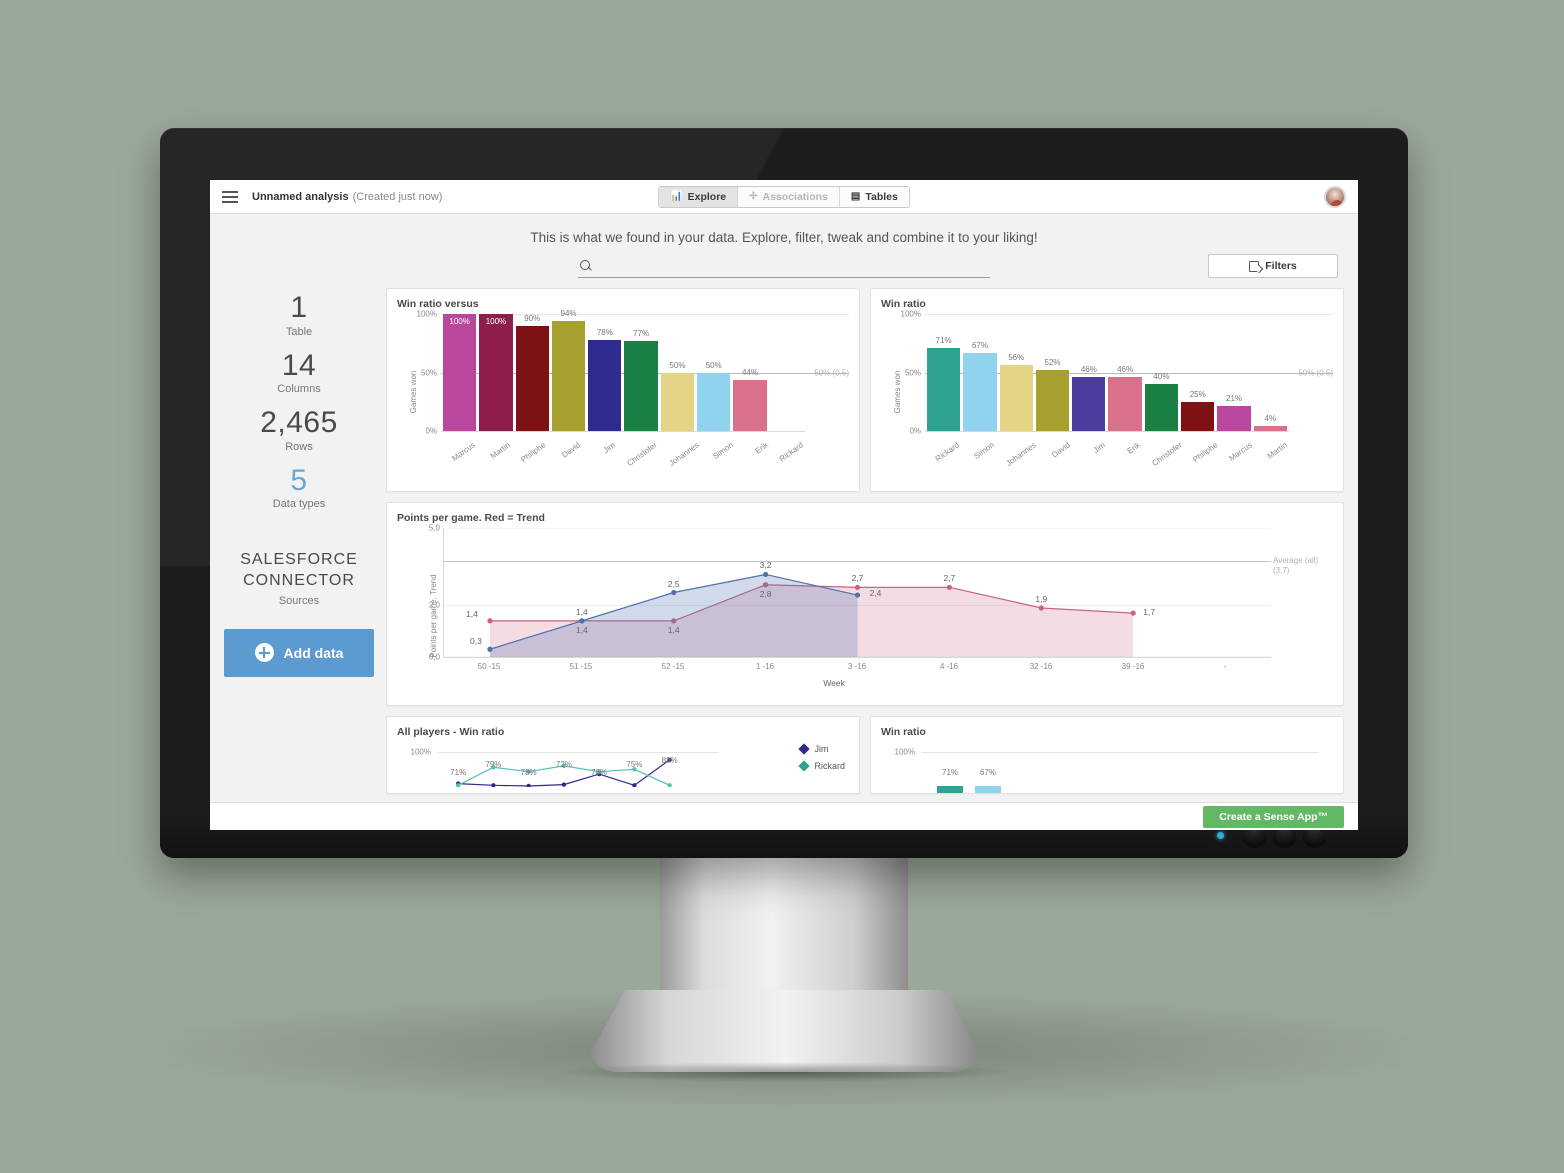  I want to click on bar: 77%, so click(641, 380).